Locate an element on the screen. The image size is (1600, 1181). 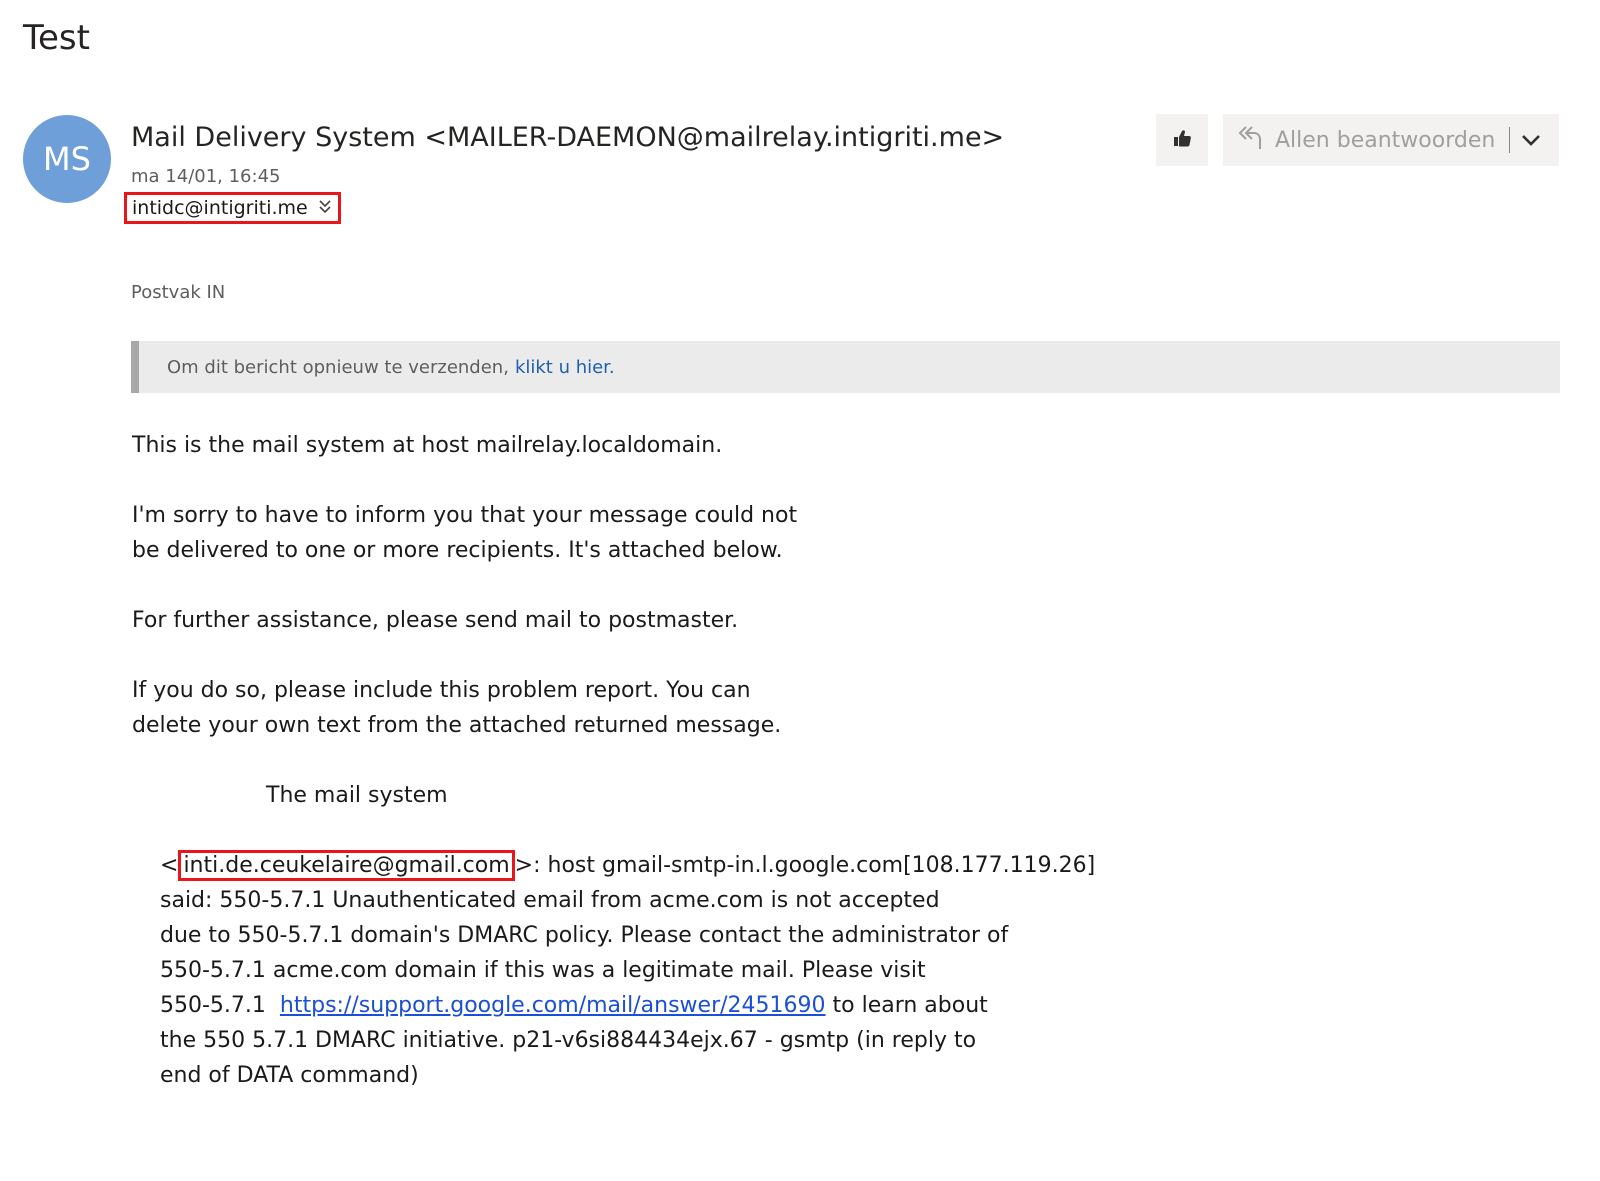
reply-all-label: Allen beantwoorden is located at coordinates (1385, 140).